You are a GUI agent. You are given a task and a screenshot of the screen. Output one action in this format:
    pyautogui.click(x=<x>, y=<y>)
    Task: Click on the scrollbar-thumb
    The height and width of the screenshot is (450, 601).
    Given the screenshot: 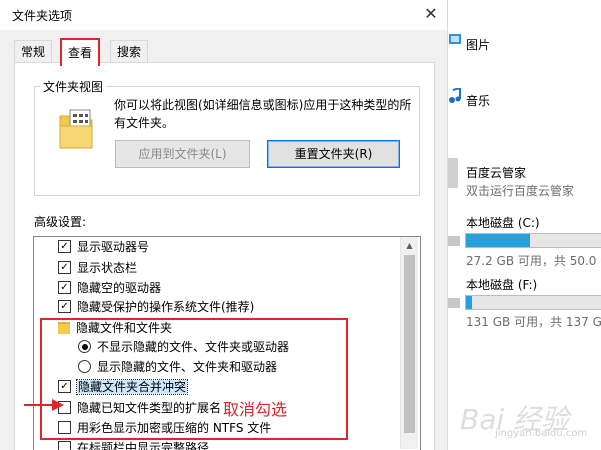 What is the action you would take?
    pyautogui.click(x=409, y=344)
    